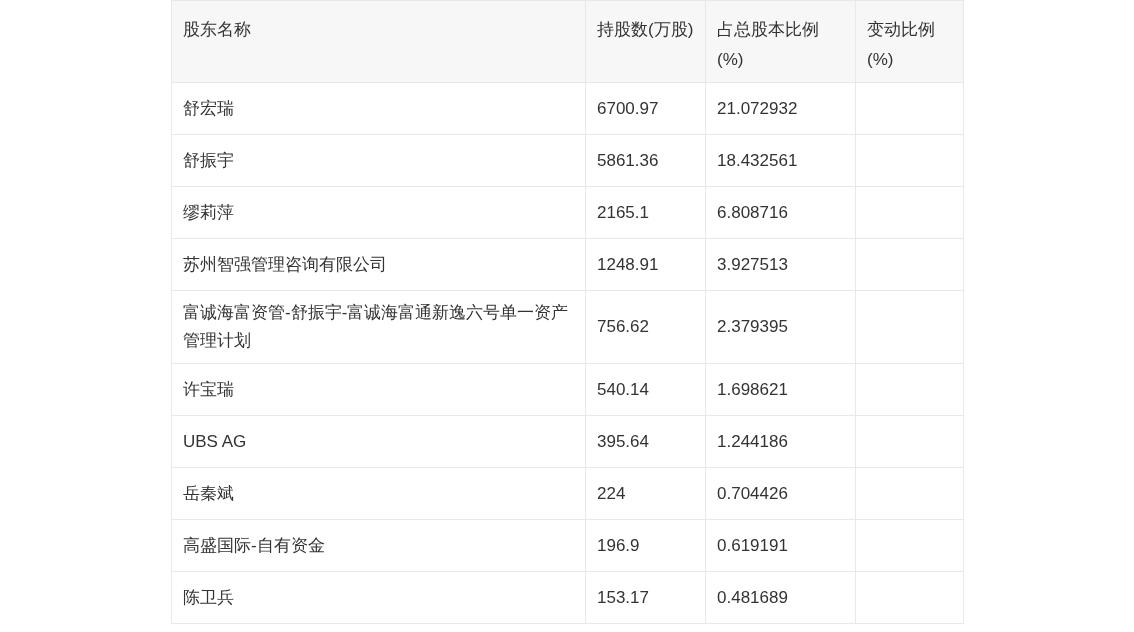 The width and height of the screenshot is (1134, 632). What do you see at coordinates (378, 212) in the screenshot?
I see `table-cell: 缪莉萍` at bounding box center [378, 212].